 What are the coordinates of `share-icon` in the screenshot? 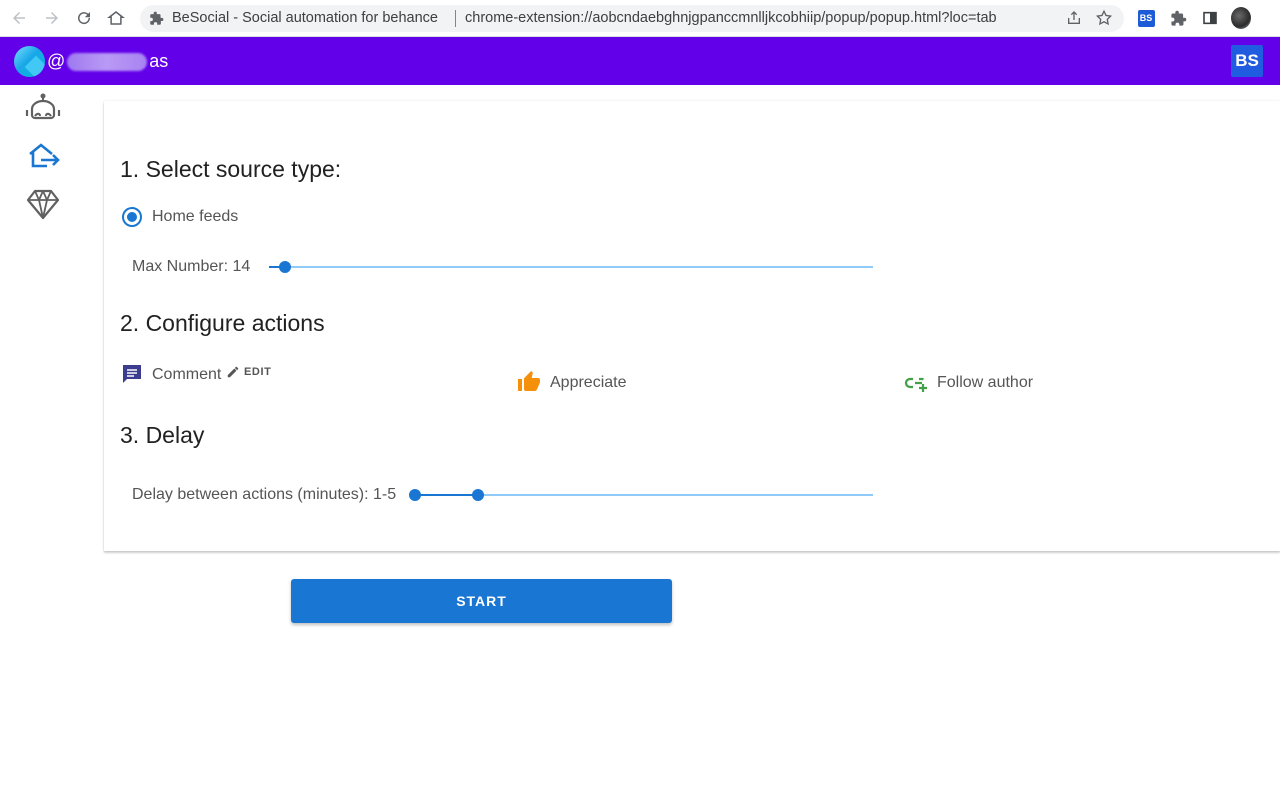 It's located at (1074, 18).